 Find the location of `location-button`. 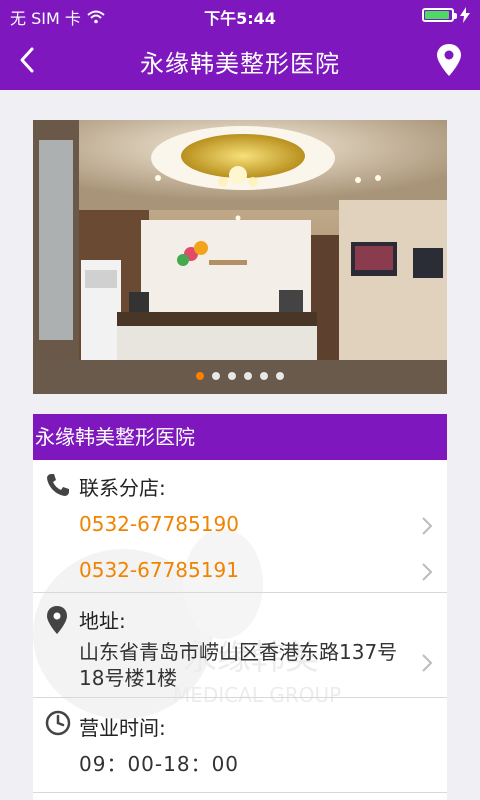

location-button is located at coordinates (449, 60).